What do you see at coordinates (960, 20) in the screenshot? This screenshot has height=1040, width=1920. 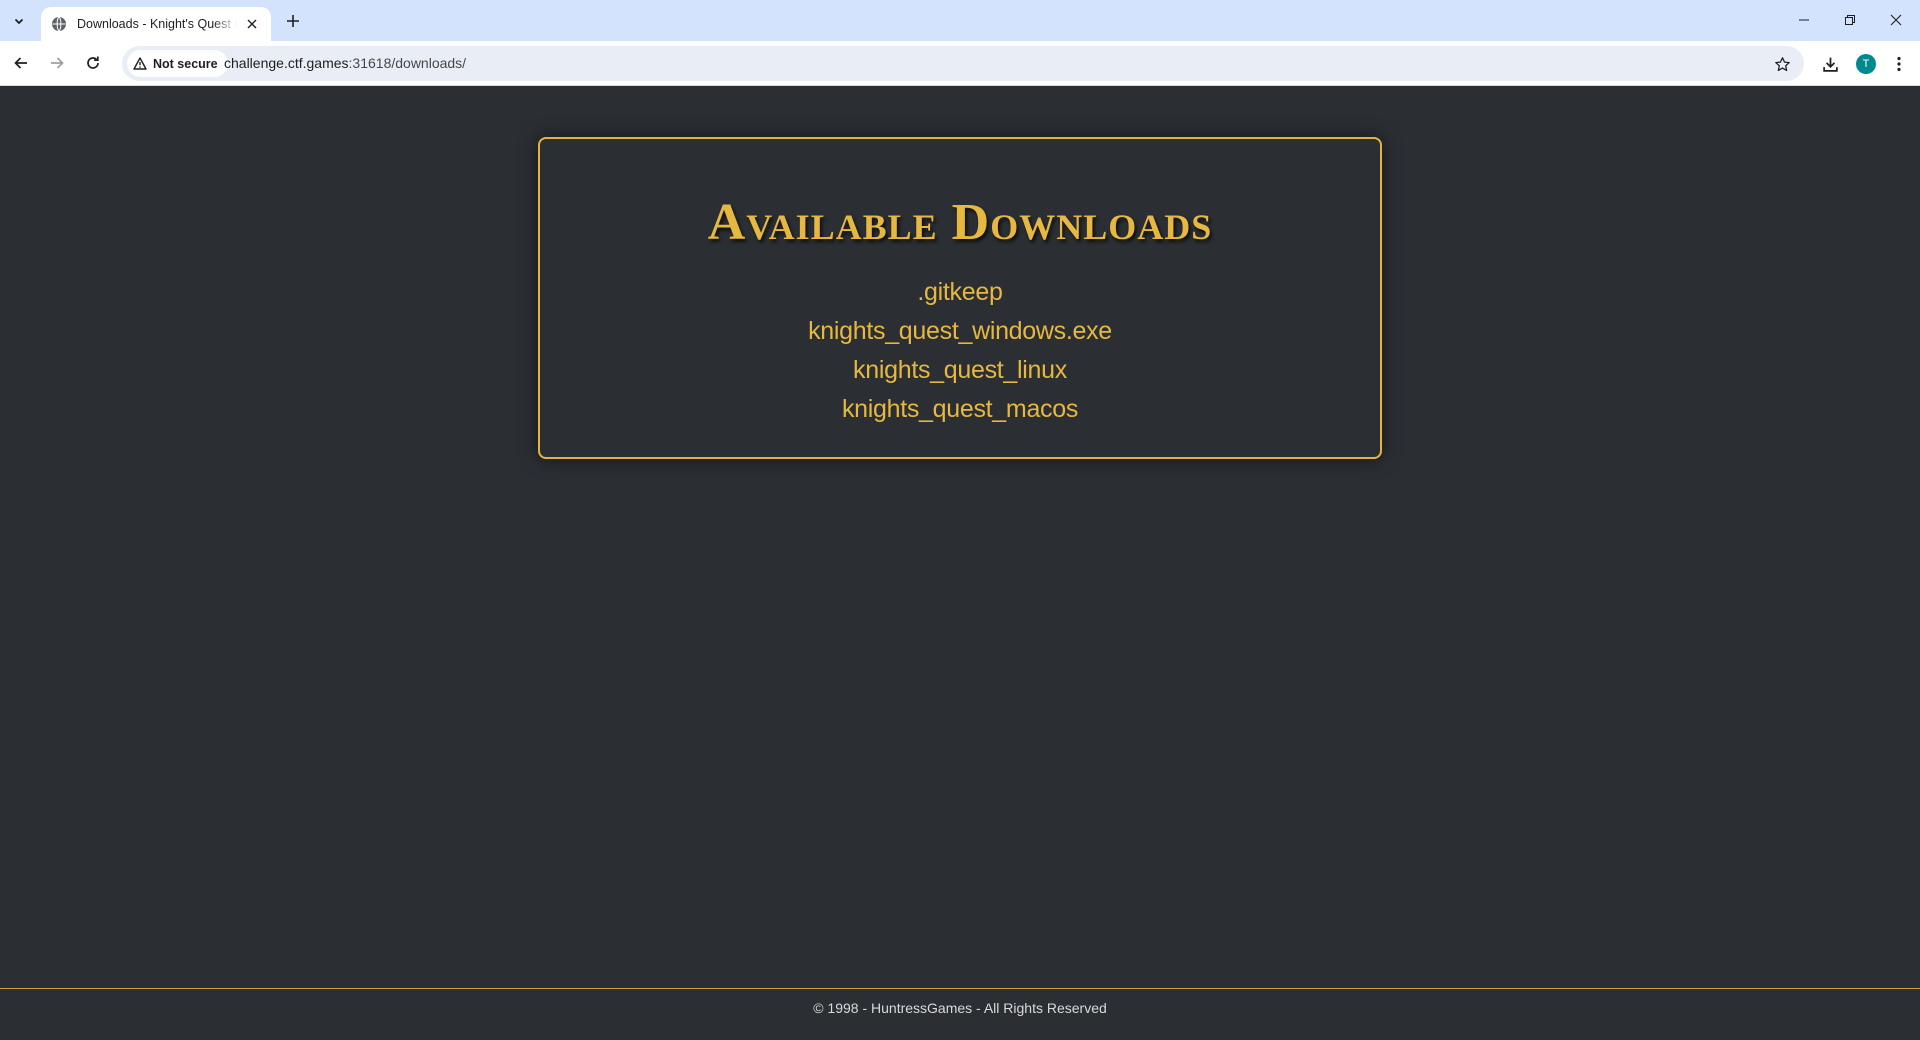 I see `tab-strip: Downloads - Knight's Quest CTF` at bounding box center [960, 20].